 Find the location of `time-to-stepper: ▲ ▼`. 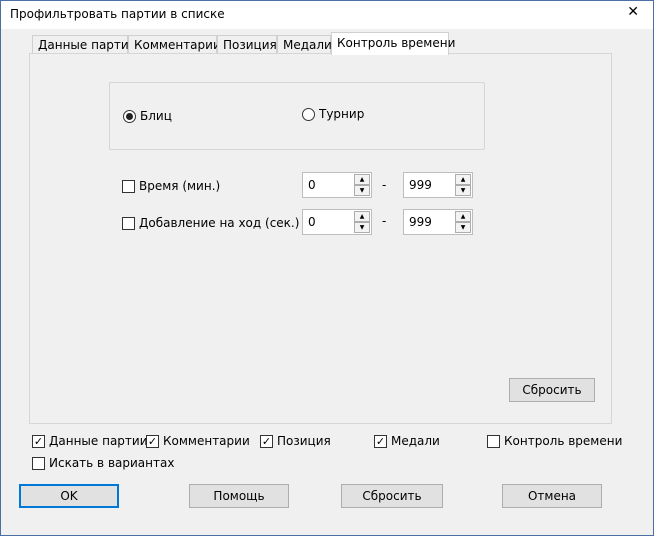

time-to-stepper: ▲ ▼ is located at coordinates (438, 185).